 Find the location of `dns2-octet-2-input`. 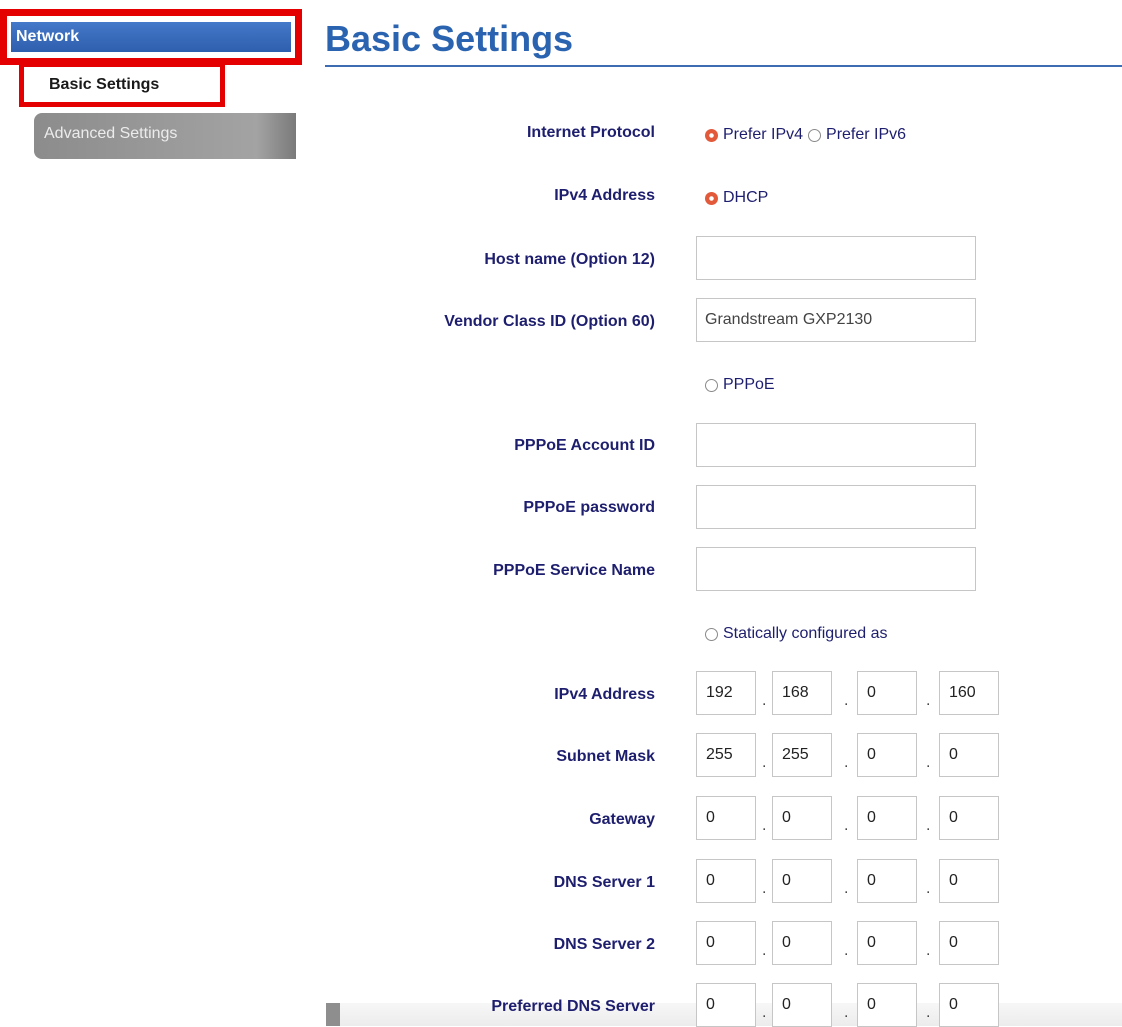

dns2-octet-2-input is located at coordinates (802, 943).